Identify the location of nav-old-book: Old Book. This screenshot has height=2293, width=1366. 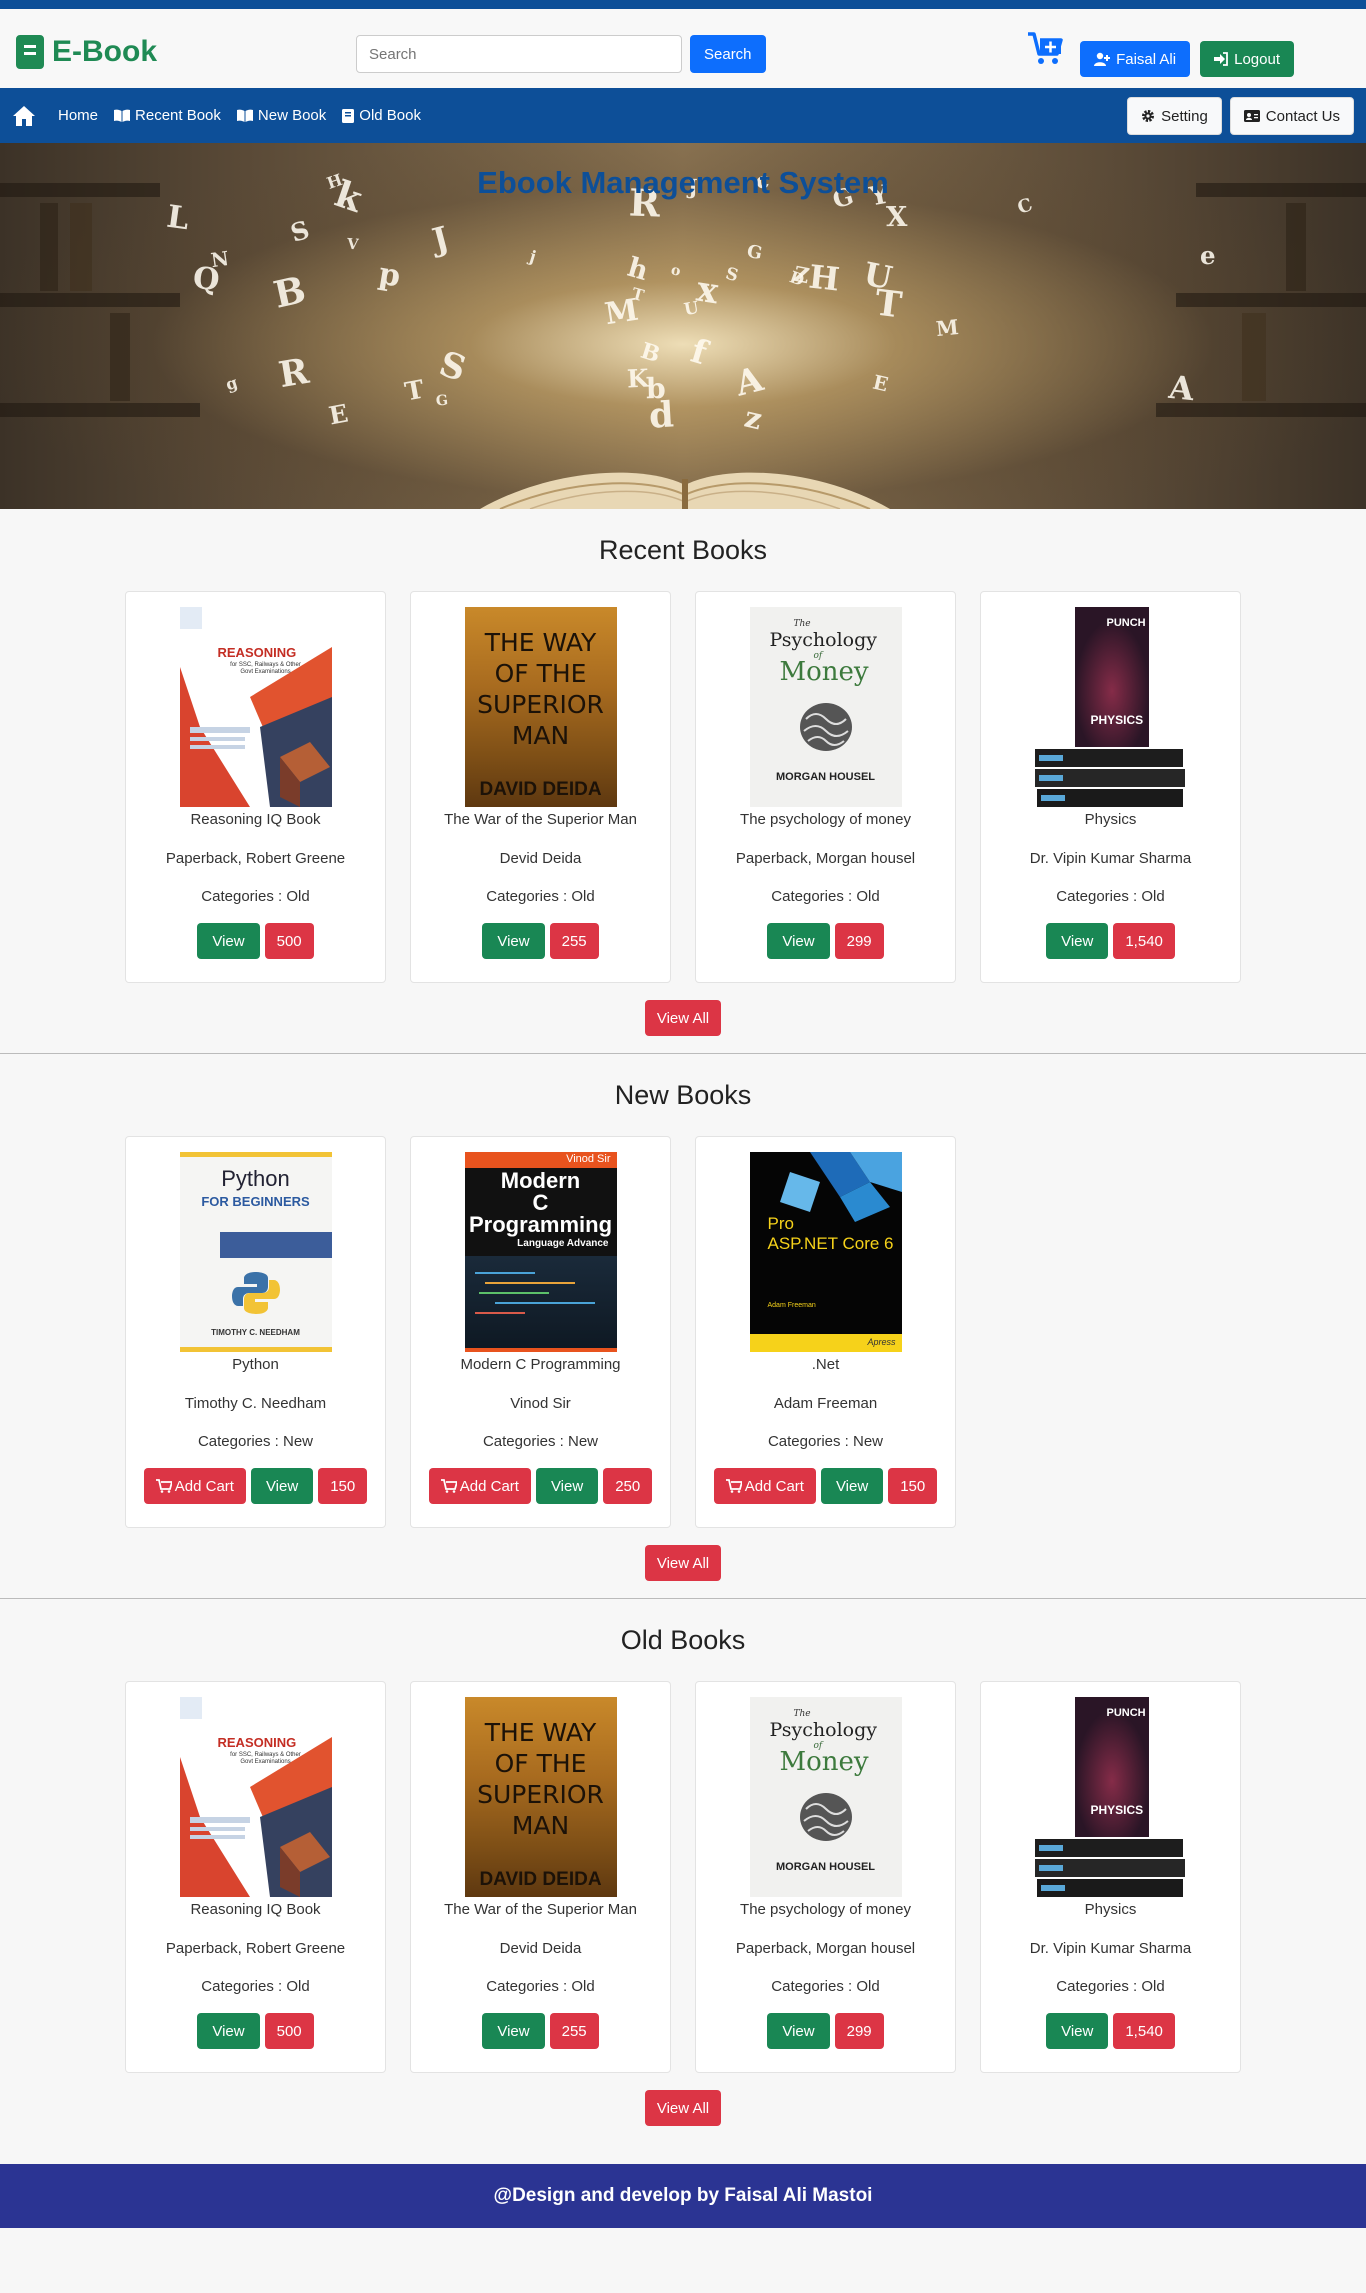
(381, 115).